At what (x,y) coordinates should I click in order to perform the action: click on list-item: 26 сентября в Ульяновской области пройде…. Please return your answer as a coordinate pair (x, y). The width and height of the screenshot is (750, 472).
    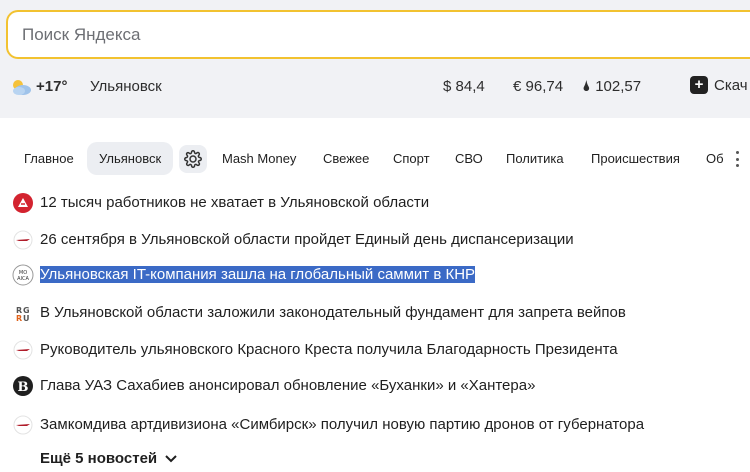
    Looking at the image, I should click on (375, 239).